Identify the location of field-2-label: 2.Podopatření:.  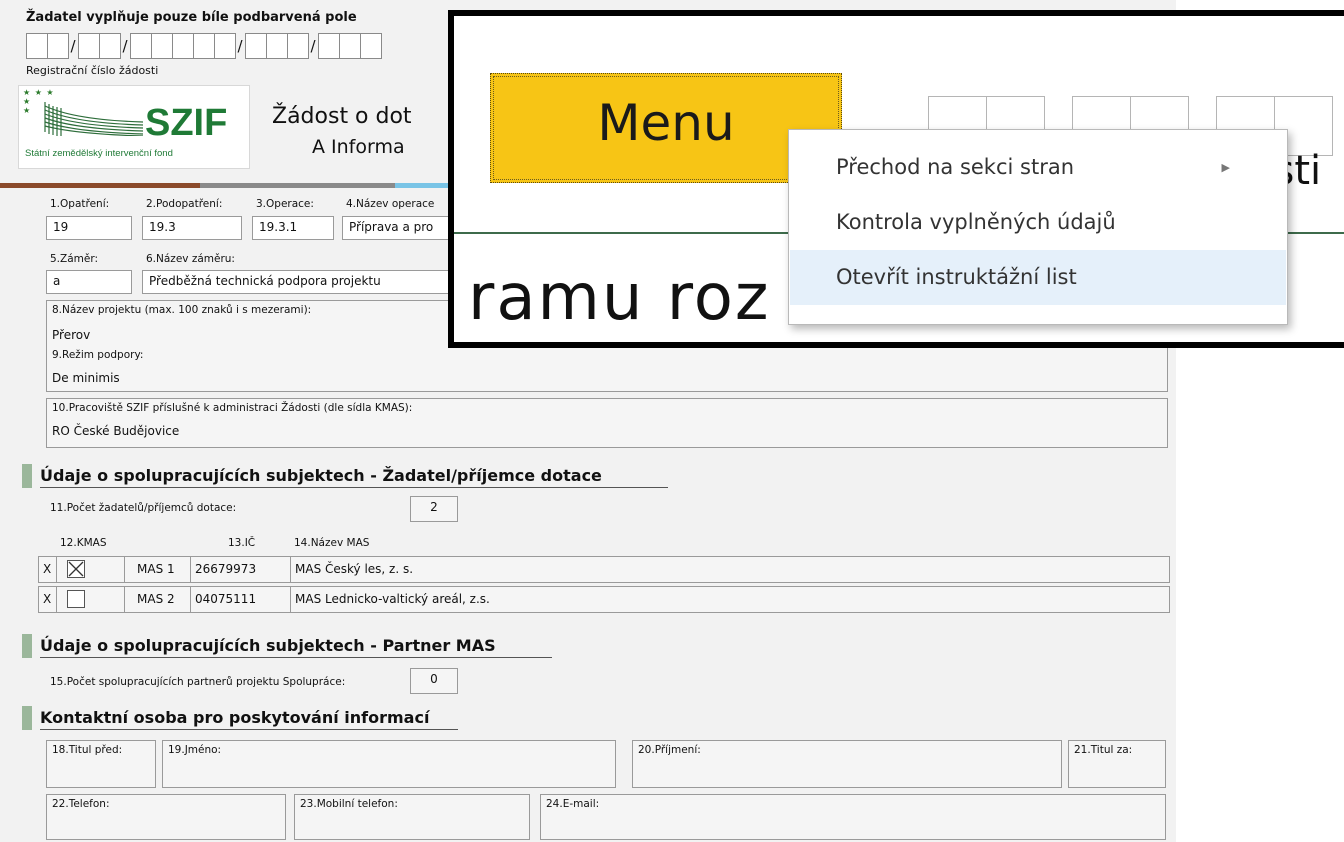
(184, 204).